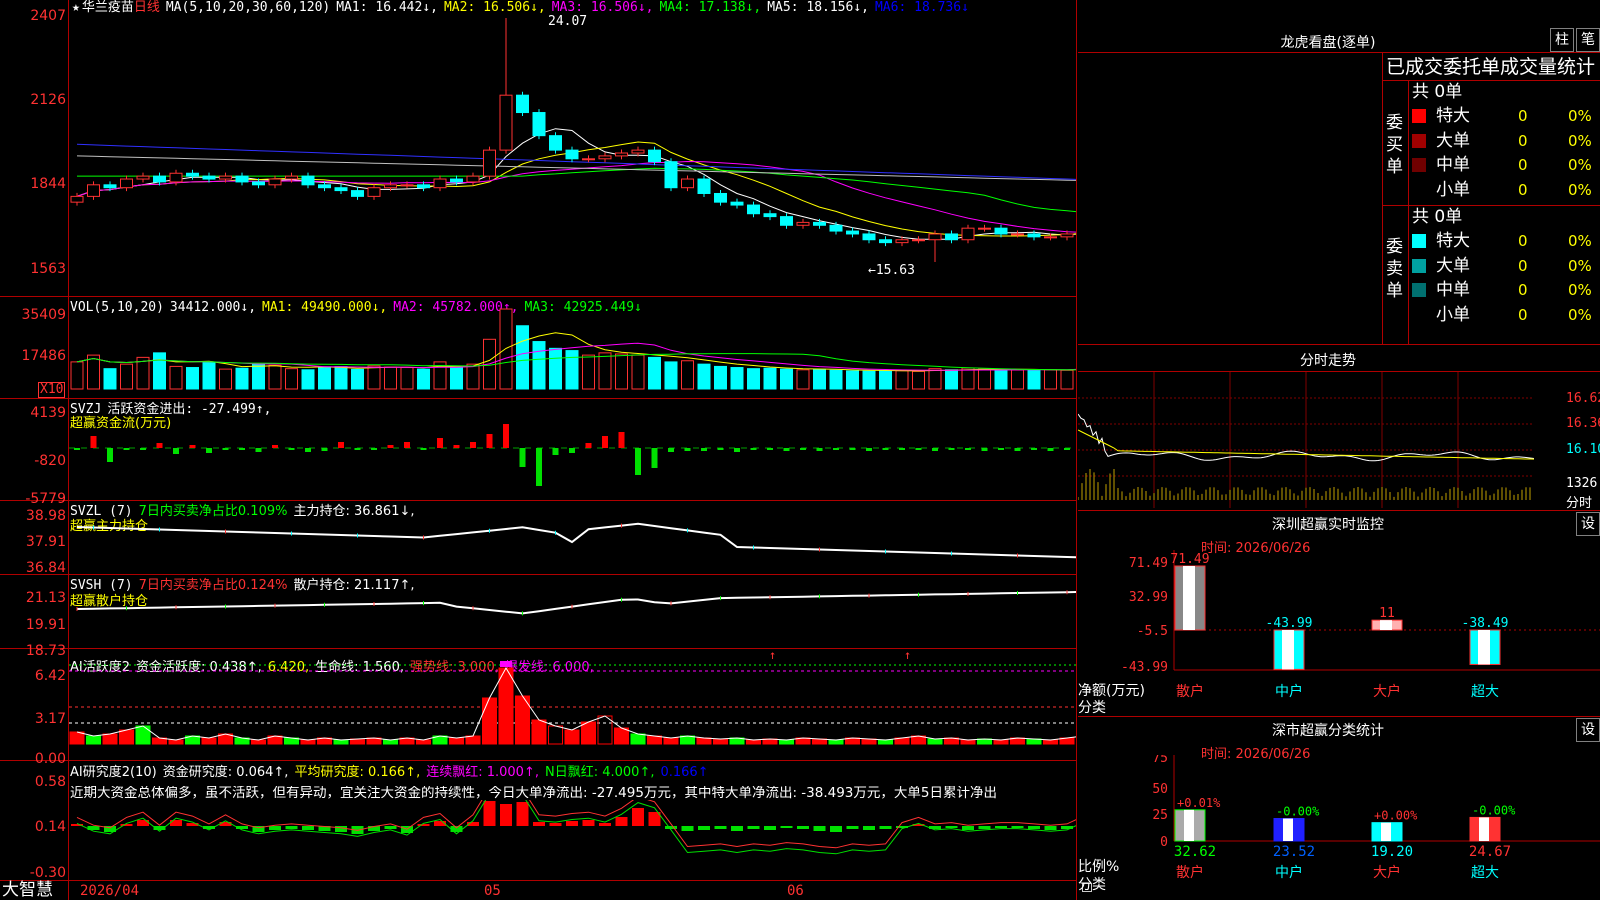 This screenshot has height=900, width=1600. What do you see at coordinates (1289, 623) in the screenshot?
I see `szcy-bar-value: -43.99` at bounding box center [1289, 623].